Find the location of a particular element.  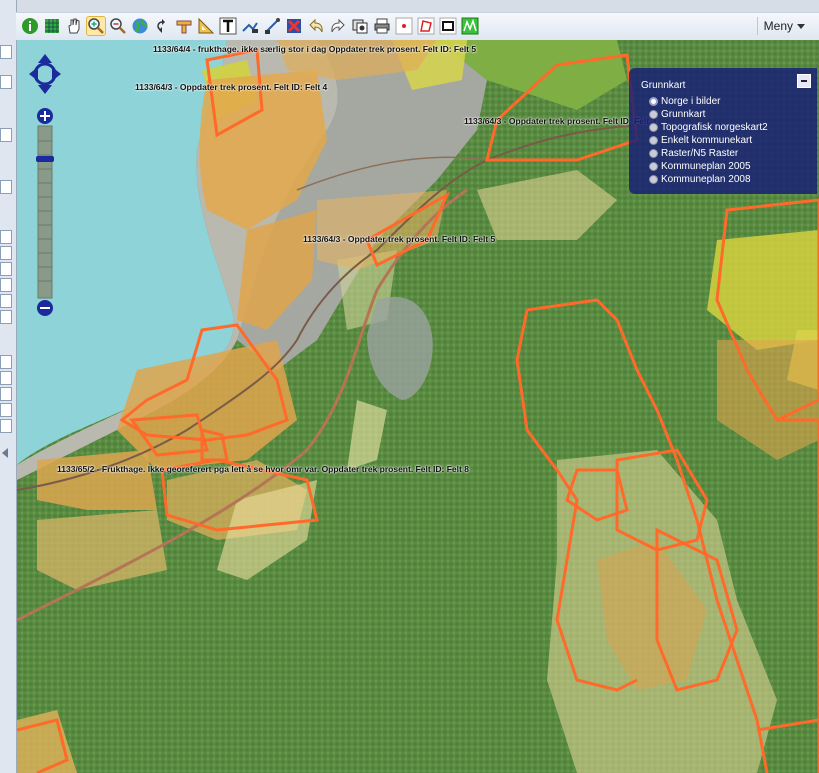

refresh-icon is located at coordinates (162, 26).